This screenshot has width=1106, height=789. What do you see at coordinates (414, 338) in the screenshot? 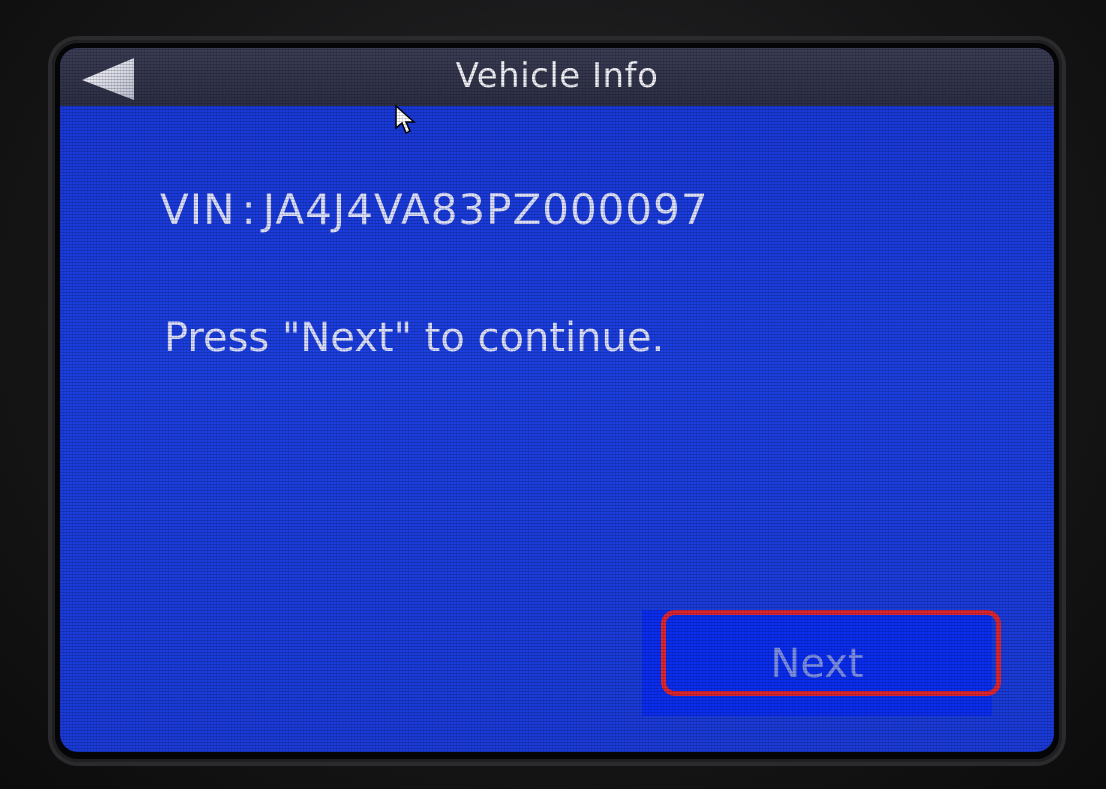
I see `instruction-text: Press "Next" to continue.` at bounding box center [414, 338].